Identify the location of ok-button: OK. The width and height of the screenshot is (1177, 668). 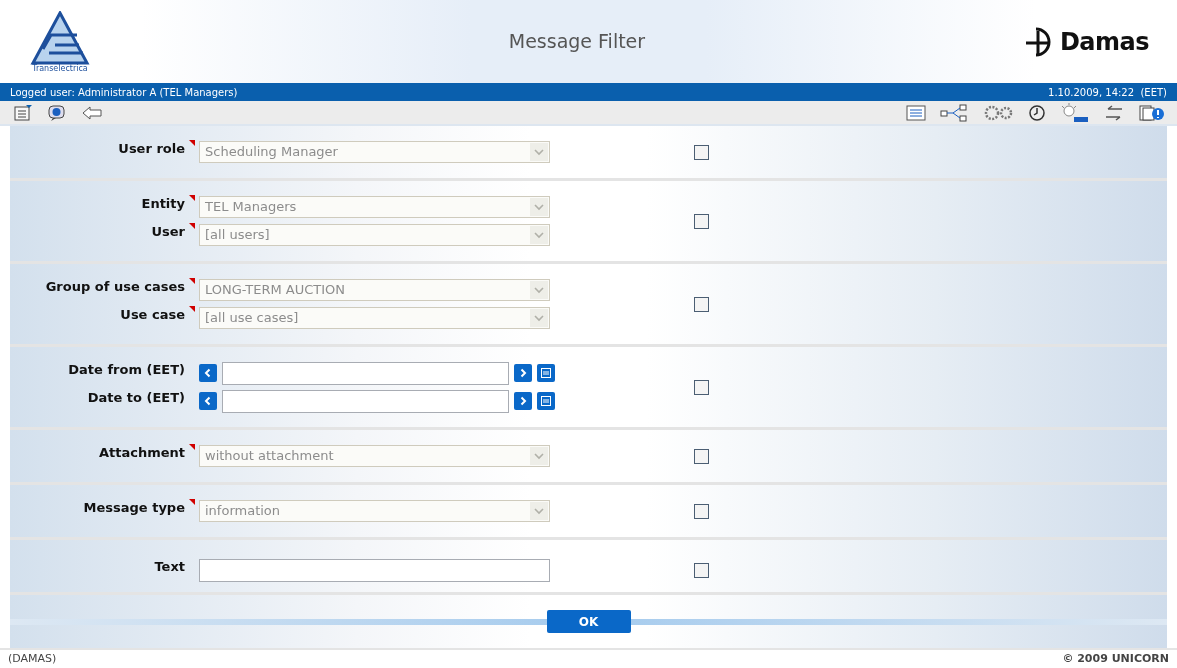
(588, 621).